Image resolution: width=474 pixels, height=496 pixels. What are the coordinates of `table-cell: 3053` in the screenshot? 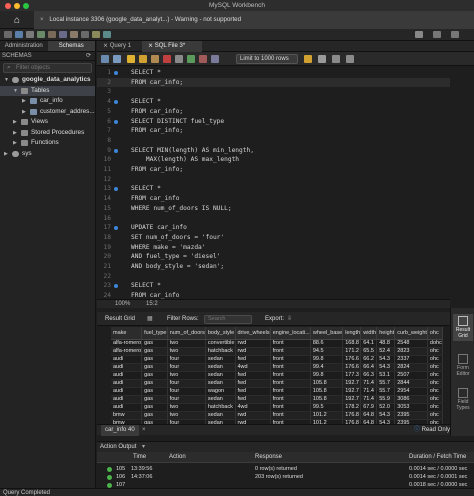 It's located at (411, 407).